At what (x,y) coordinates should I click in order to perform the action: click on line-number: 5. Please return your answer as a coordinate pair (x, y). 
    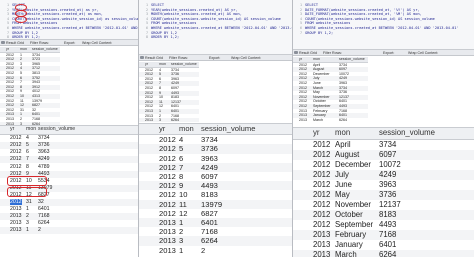
    Looking at the image, I should click on (146, 23).